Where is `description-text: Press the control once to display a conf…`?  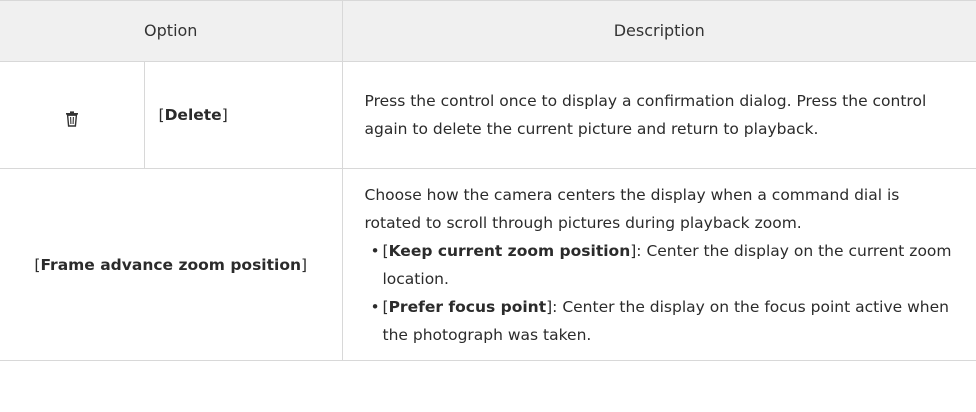 description-text: Press the control once to display a conf… is located at coordinates (645, 115).